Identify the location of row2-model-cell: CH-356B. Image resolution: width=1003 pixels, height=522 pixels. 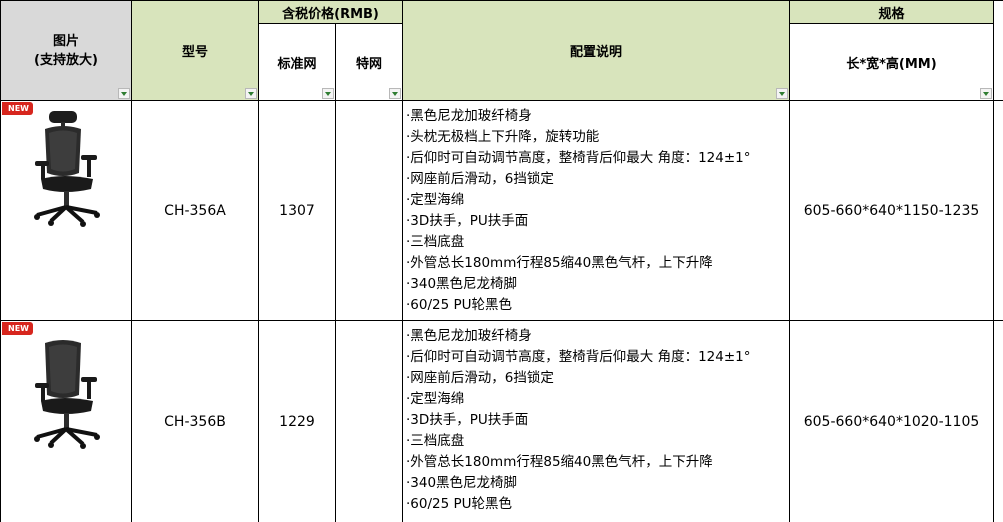
(195, 421).